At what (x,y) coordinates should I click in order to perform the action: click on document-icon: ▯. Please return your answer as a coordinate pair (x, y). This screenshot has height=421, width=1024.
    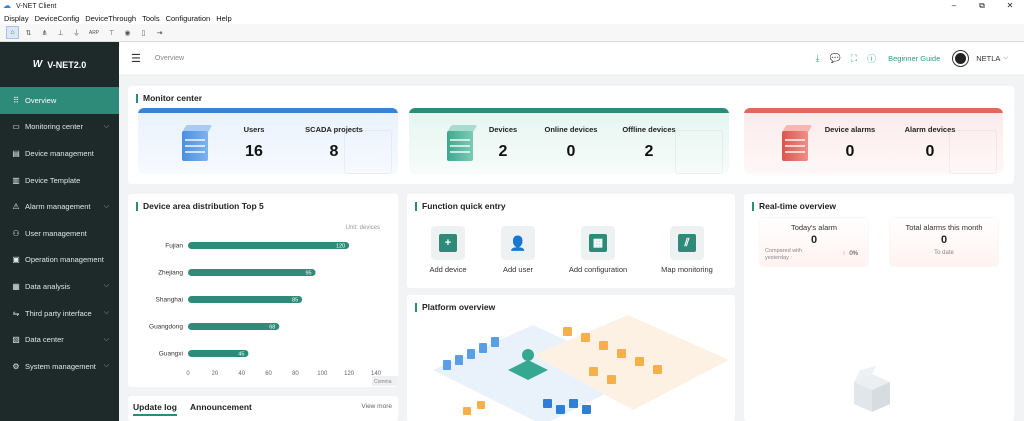
    Looking at the image, I should click on (143, 32).